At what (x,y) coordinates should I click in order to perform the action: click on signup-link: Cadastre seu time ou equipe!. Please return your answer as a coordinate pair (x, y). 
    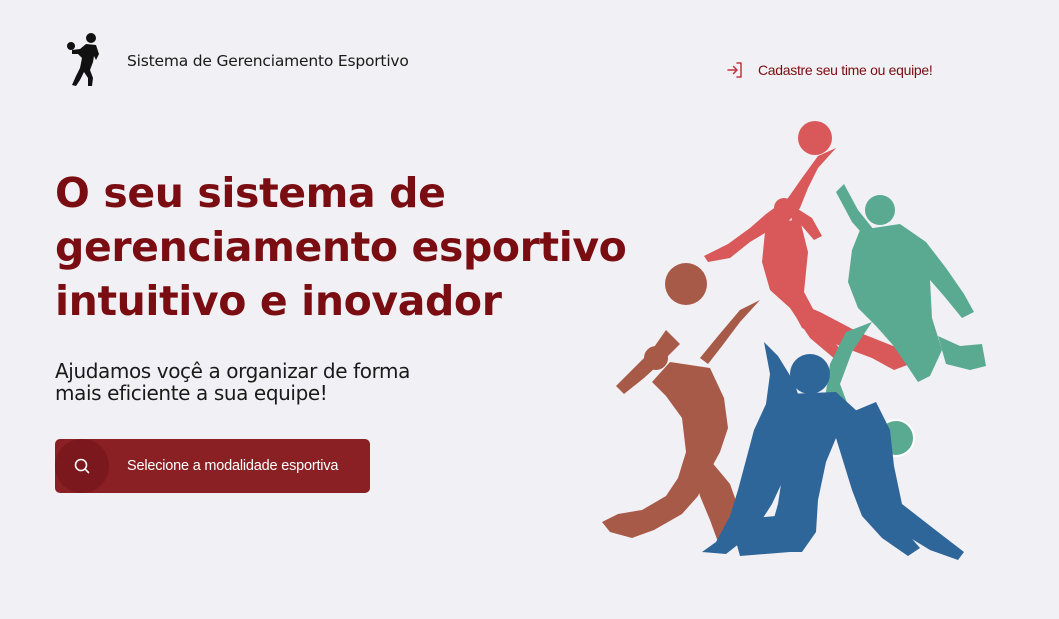
    Looking at the image, I should click on (829, 70).